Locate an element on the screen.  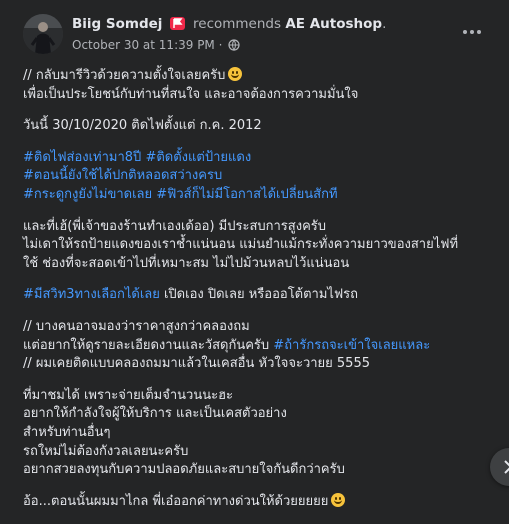
post-title-line: Biig Somdej recommends AE Autoshop. is located at coordinates (229, 24).